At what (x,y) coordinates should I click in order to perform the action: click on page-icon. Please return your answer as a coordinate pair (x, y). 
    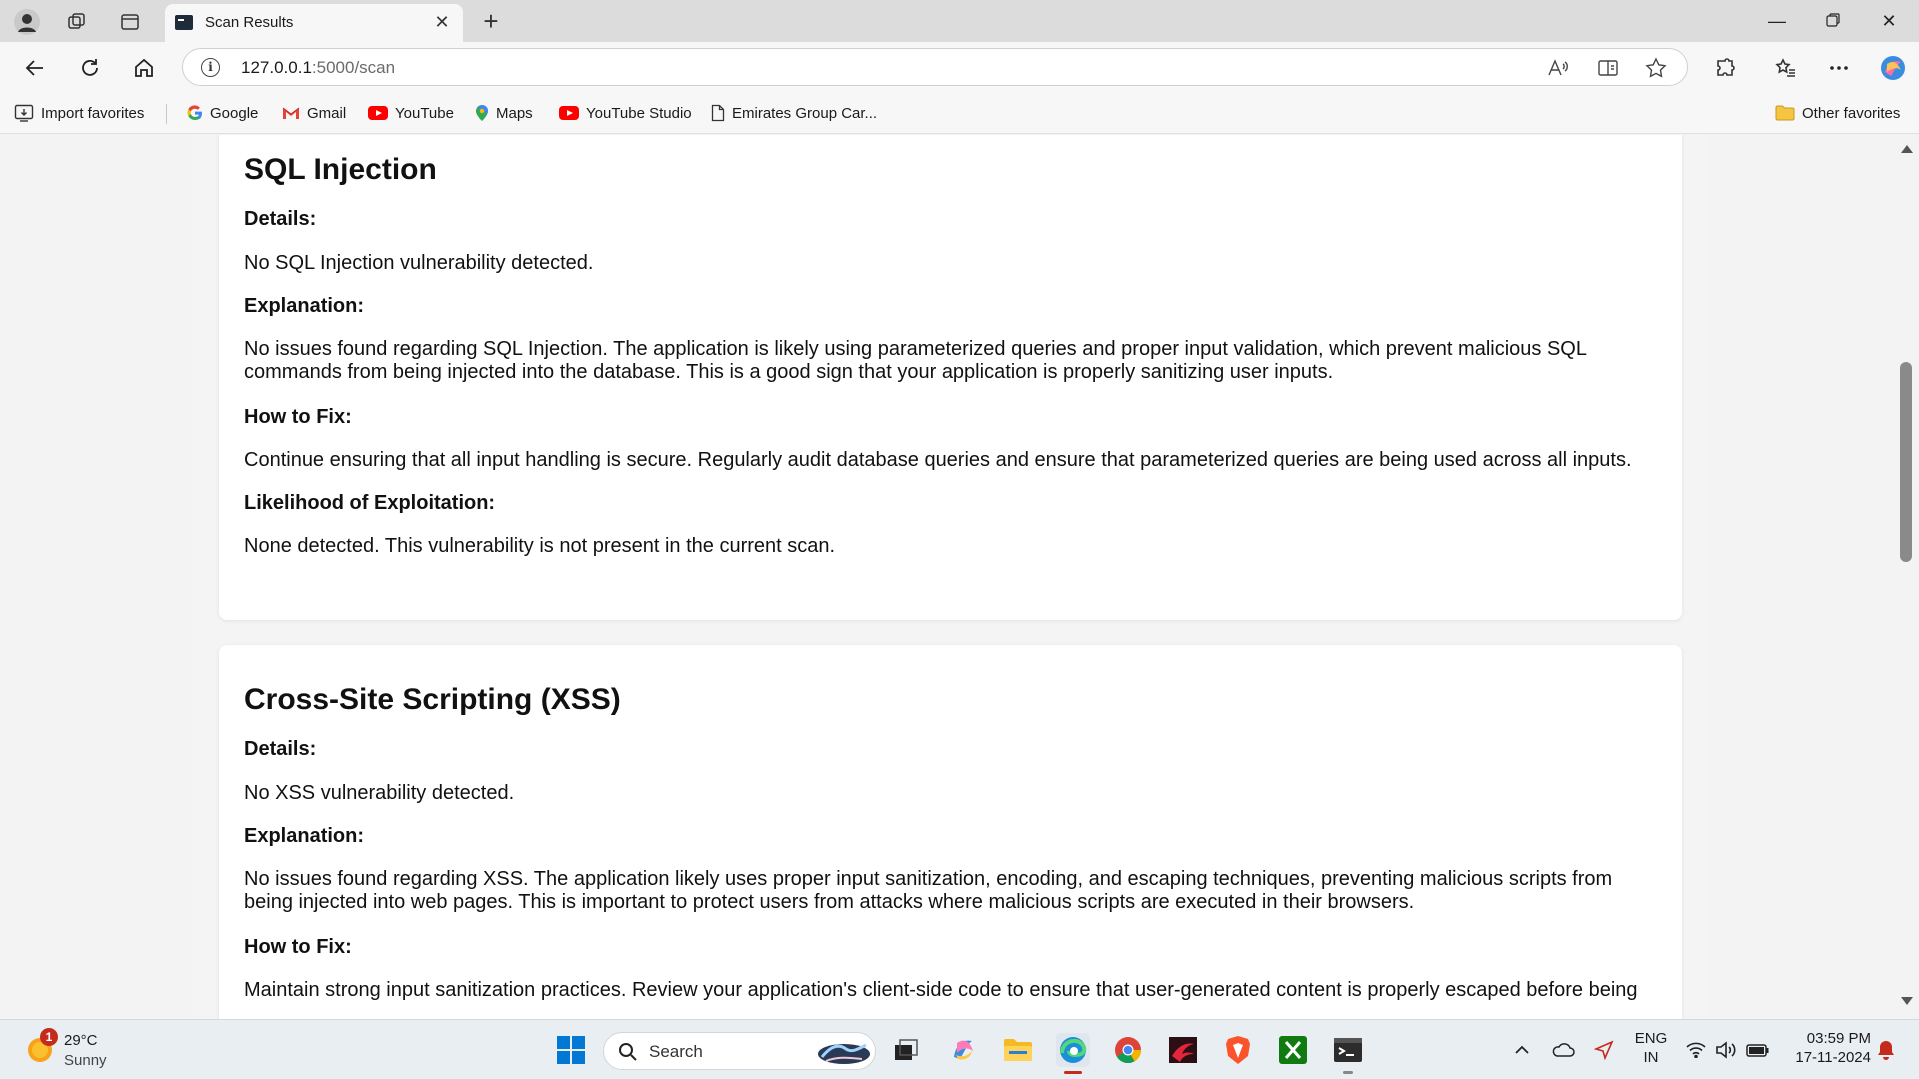
    Looking at the image, I should click on (718, 113).